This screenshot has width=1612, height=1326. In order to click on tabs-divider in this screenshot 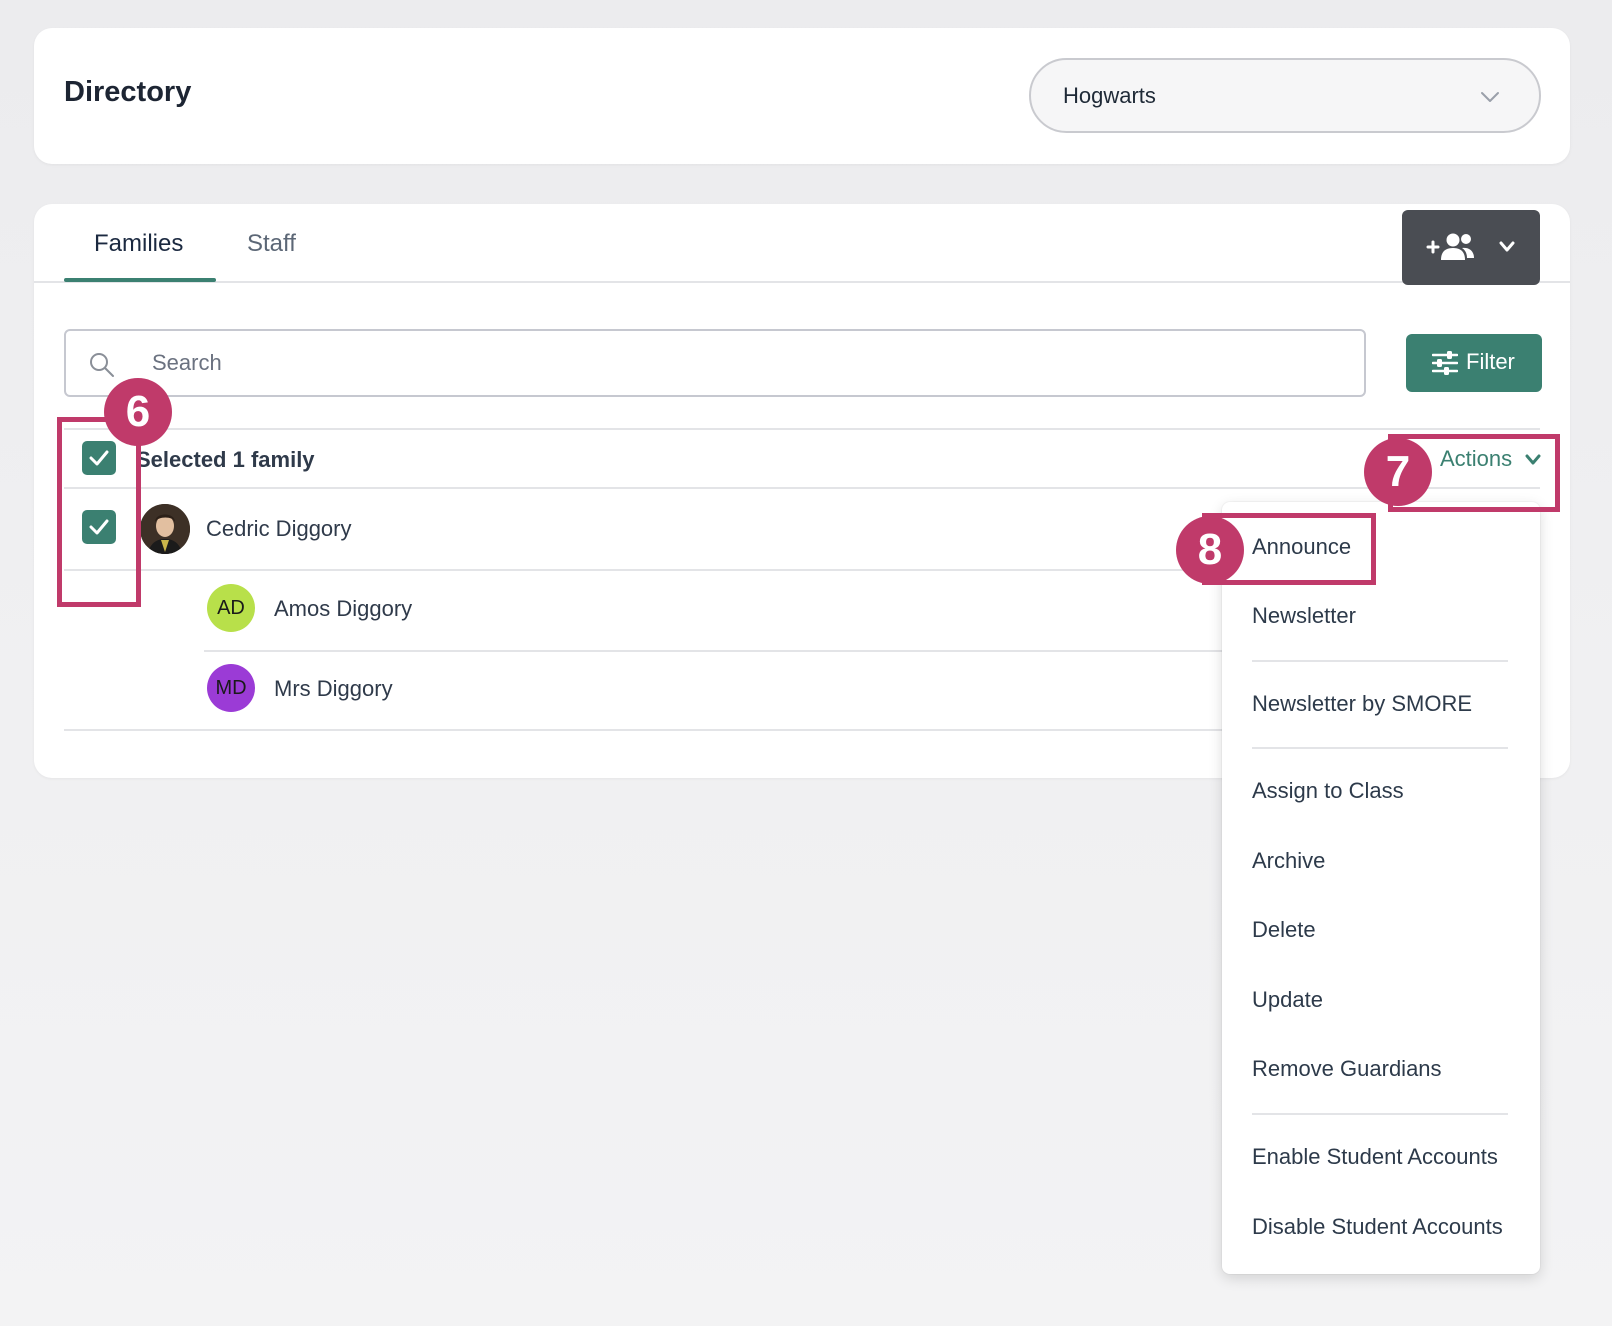, I will do `click(802, 282)`.